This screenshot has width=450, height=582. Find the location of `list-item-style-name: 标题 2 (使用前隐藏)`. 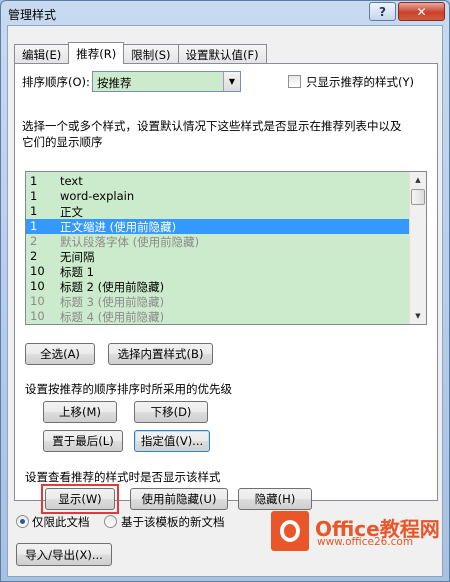

list-item-style-name: 标题 2 (使用前隐藏) is located at coordinates (112, 287).